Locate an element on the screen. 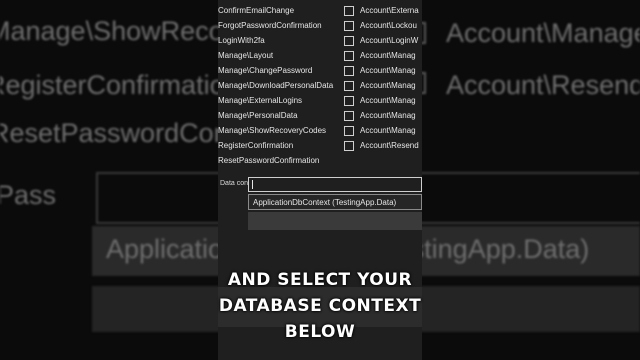  page-name: Manage\DownloadPersonalData is located at coordinates (276, 85).